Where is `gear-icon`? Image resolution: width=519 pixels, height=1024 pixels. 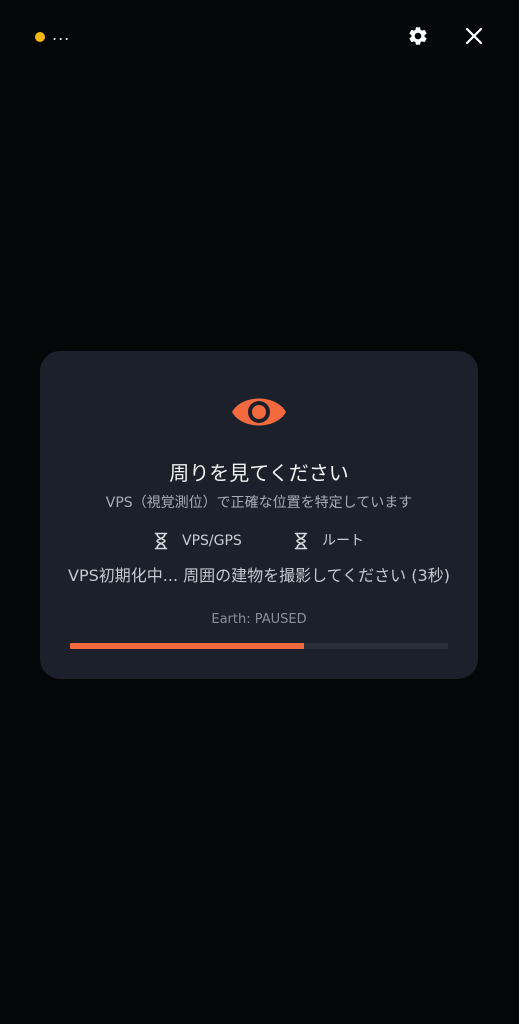
gear-icon is located at coordinates (418, 36).